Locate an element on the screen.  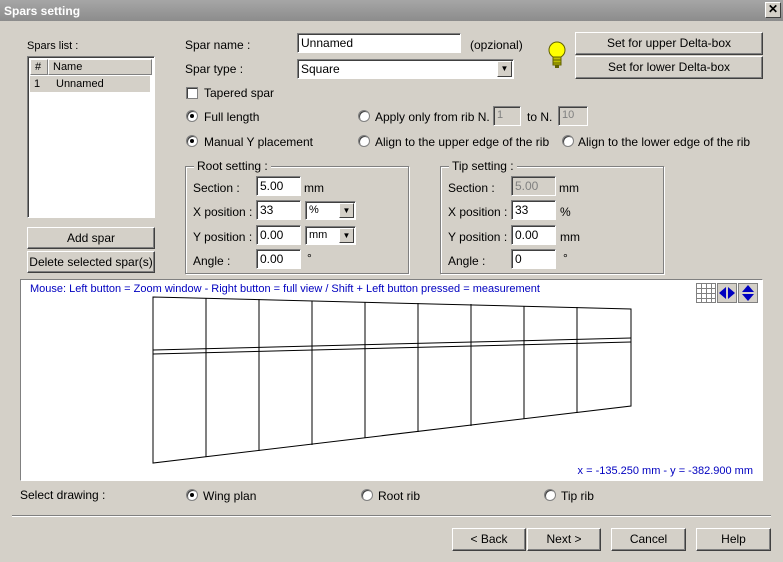
spar-name-label: Spar name : is located at coordinates (218, 45).